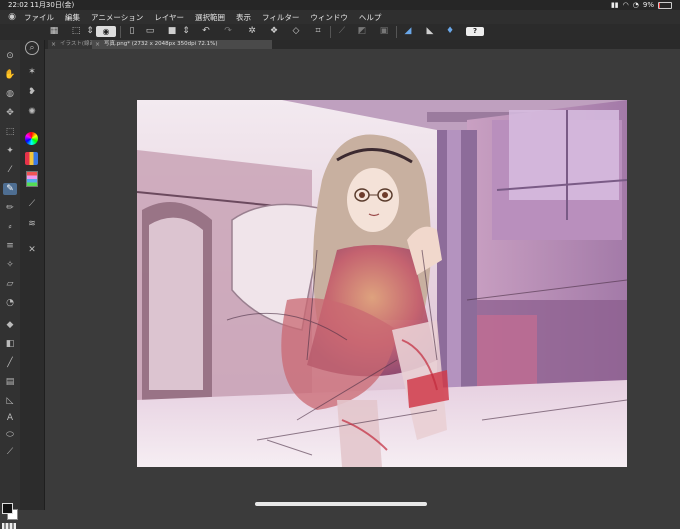  I want to click on help-button: ?, so click(475, 31).